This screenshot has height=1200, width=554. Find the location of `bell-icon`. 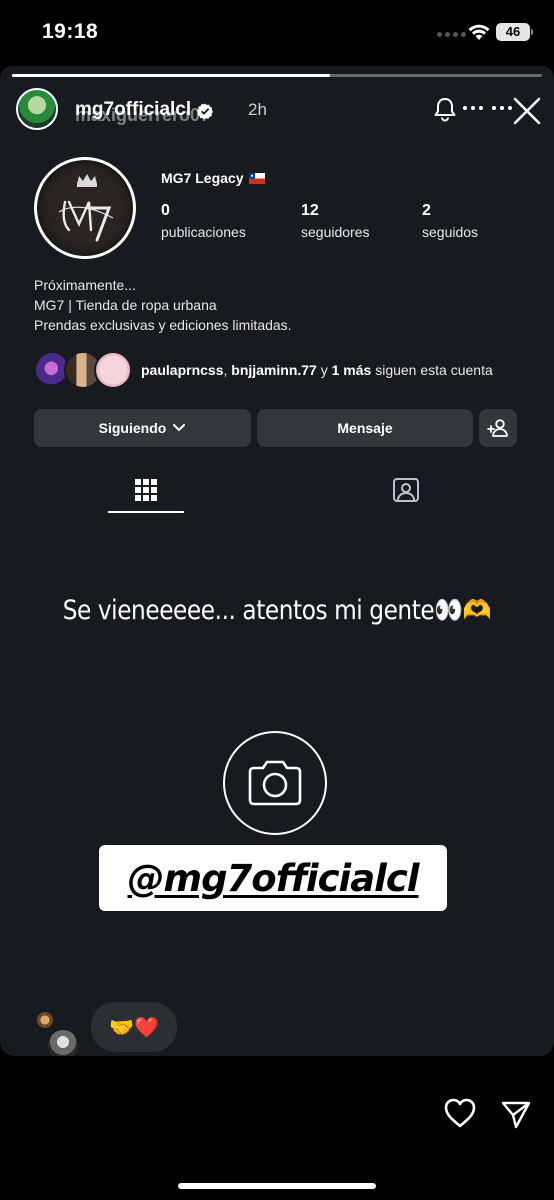

bell-icon is located at coordinates (445, 109).